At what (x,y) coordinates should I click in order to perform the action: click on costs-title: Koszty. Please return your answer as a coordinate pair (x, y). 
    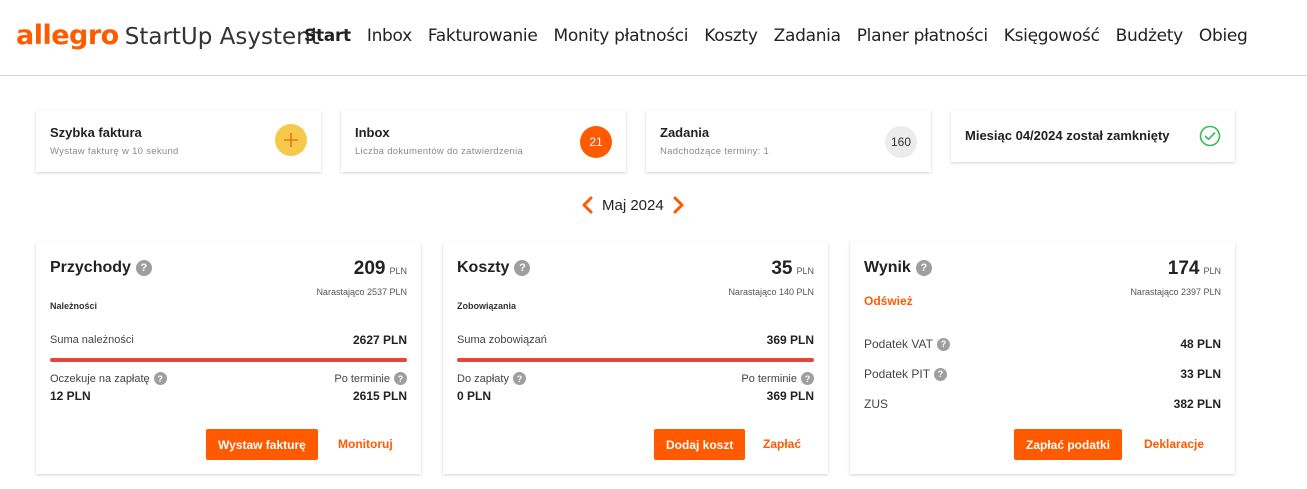
    Looking at the image, I should click on (483, 267).